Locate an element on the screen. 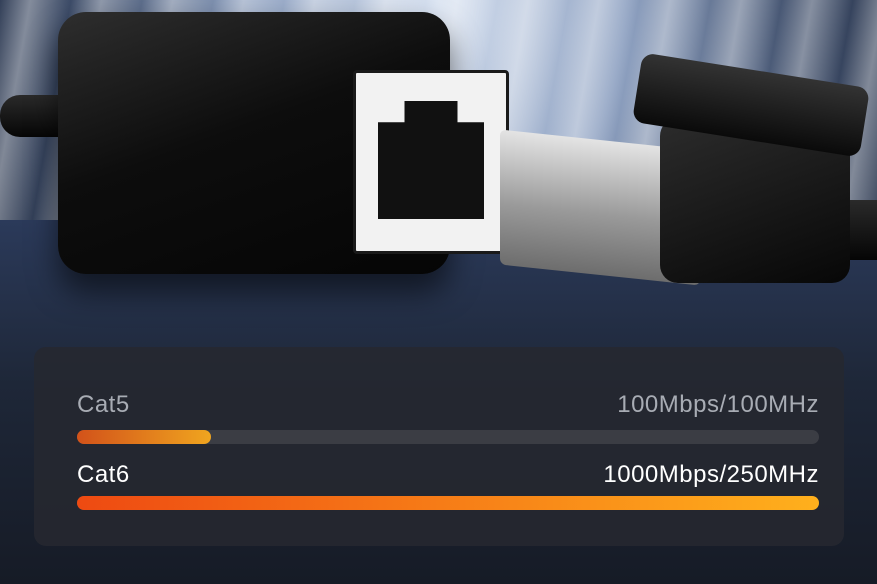 Image resolution: width=877 pixels, height=584 pixels. speed-spec: 100Mbps/100MHz is located at coordinates (718, 404).